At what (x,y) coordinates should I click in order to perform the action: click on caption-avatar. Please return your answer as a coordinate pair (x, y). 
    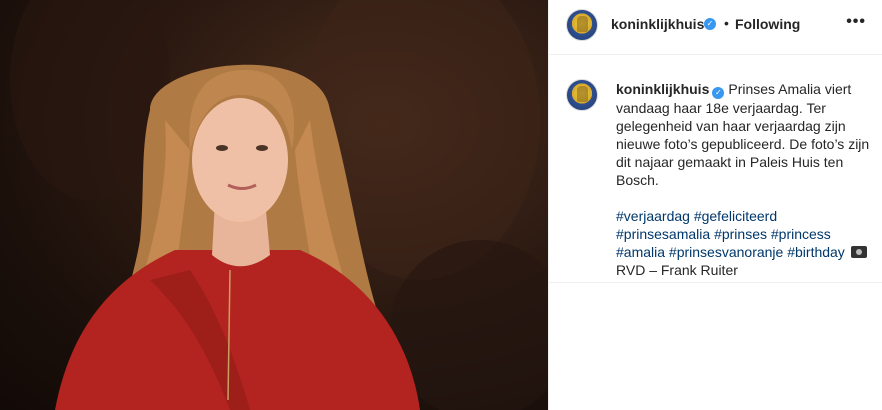
    Looking at the image, I should click on (582, 95).